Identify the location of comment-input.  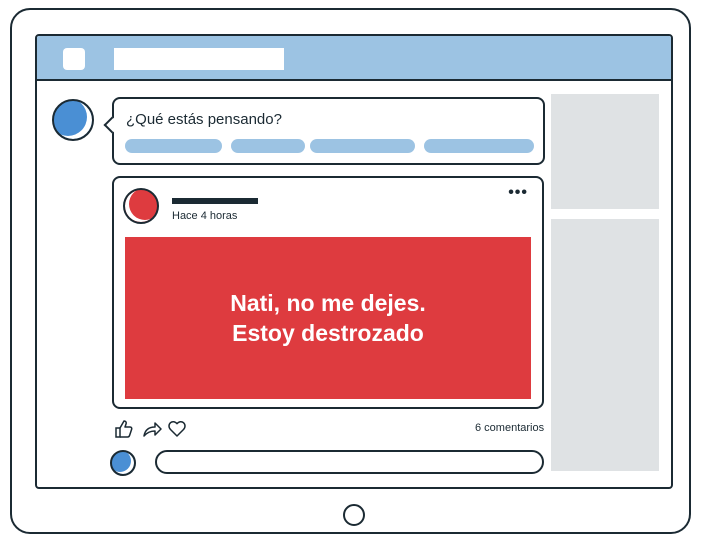
(349, 462).